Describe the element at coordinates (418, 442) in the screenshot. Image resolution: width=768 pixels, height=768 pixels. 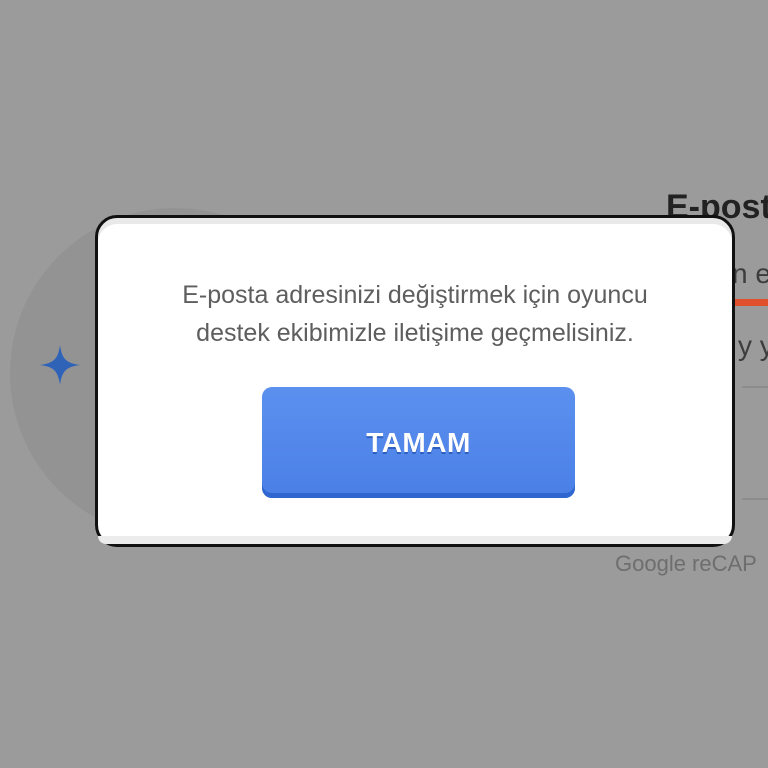
I see `ok-button: TAMAM` at that location.